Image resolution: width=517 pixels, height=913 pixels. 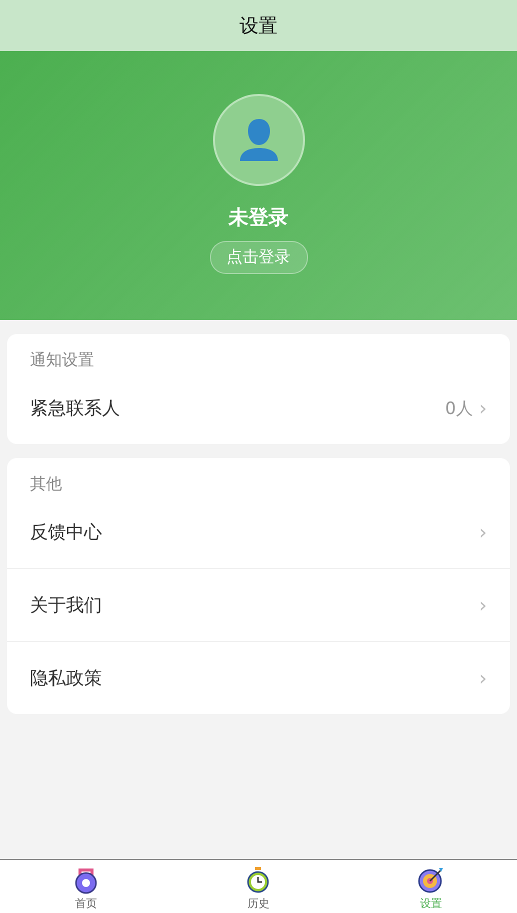 I want to click on section-title: 通知设置, so click(x=62, y=359).